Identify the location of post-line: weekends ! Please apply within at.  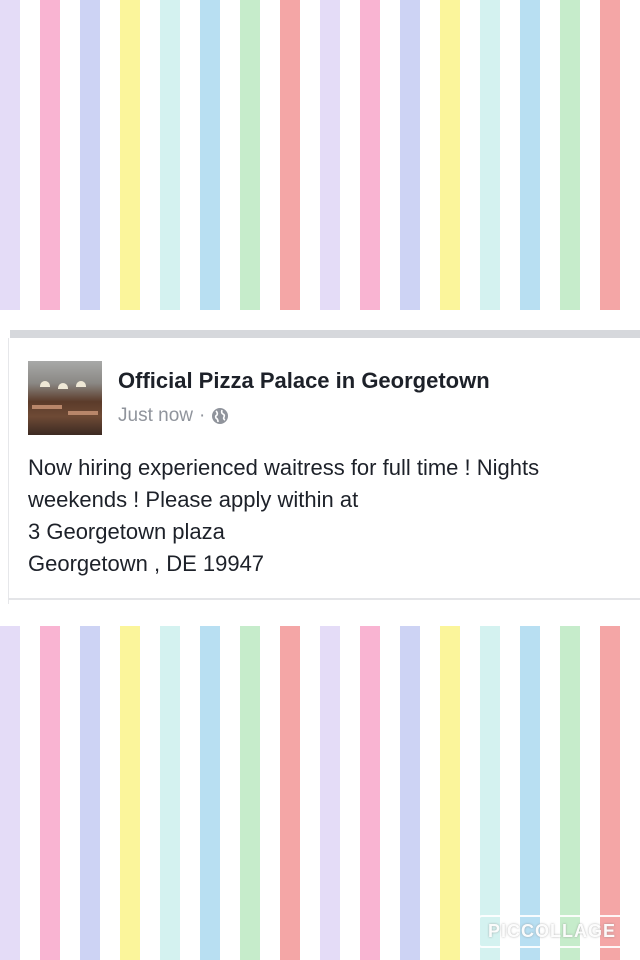
(193, 499).